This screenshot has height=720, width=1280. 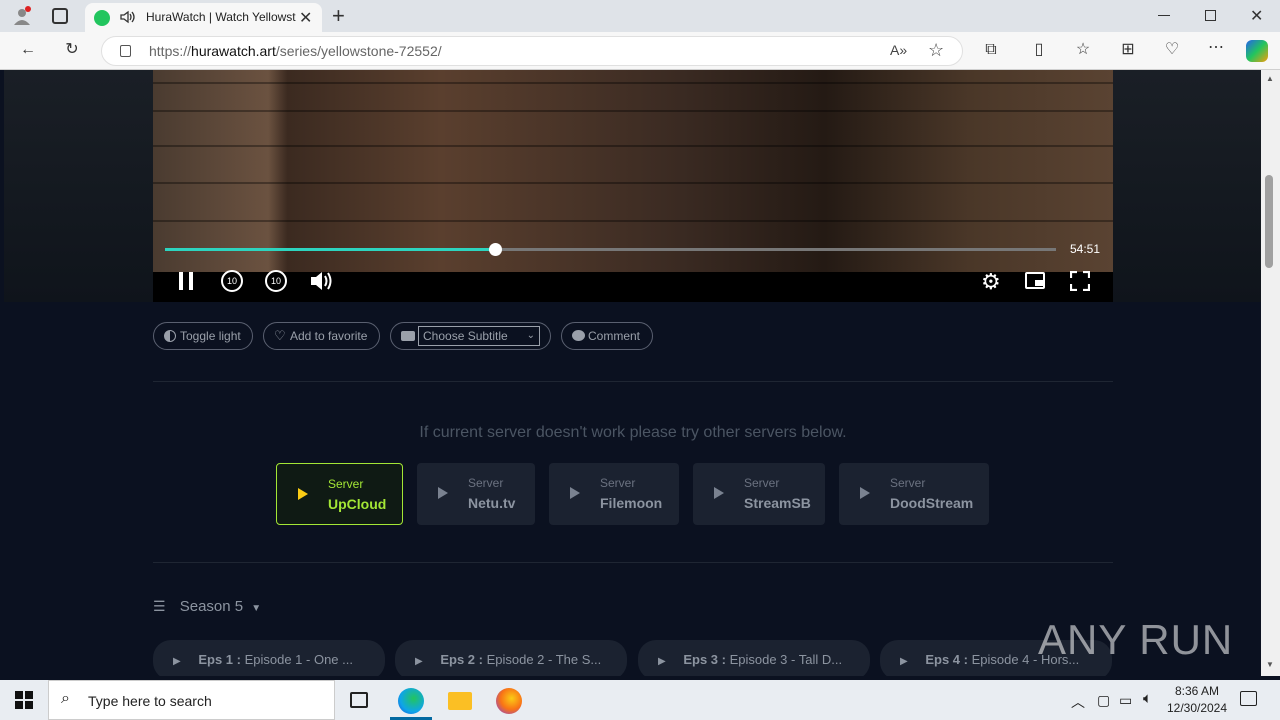 I want to click on rewind-10-icon: 10, so click(x=232, y=281).